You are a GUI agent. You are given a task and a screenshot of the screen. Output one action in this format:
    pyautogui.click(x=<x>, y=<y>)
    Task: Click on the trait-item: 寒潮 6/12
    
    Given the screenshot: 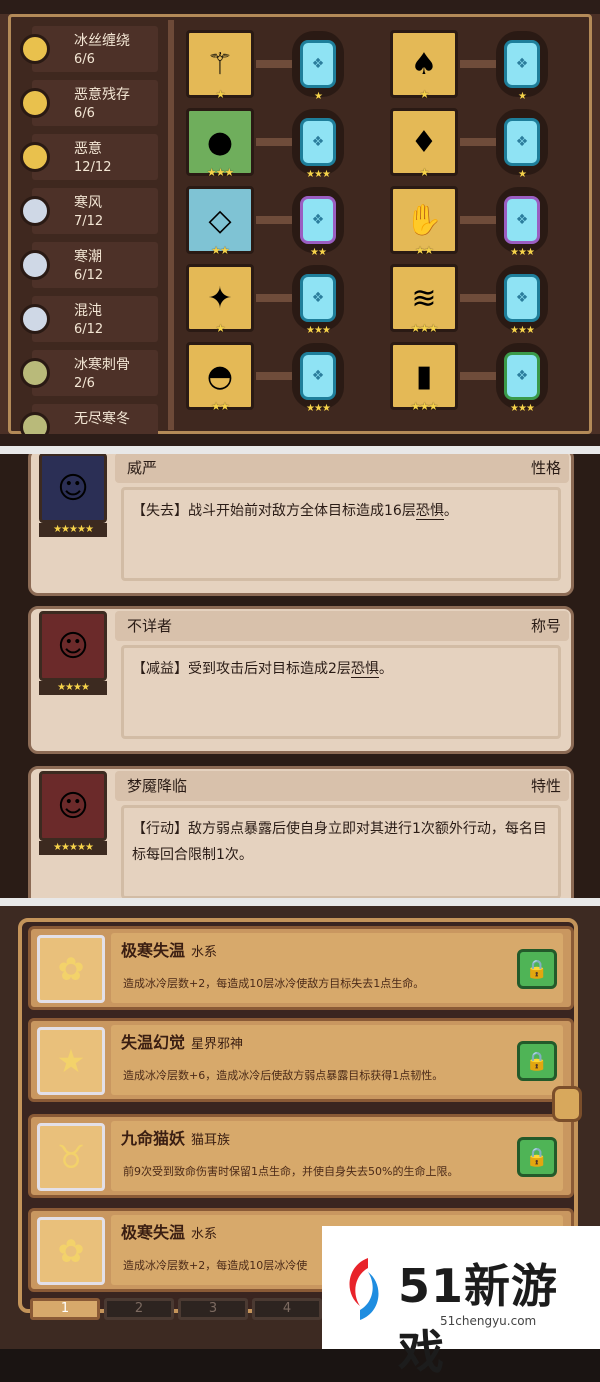 What is the action you would take?
    pyautogui.click(x=89, y=265)
    